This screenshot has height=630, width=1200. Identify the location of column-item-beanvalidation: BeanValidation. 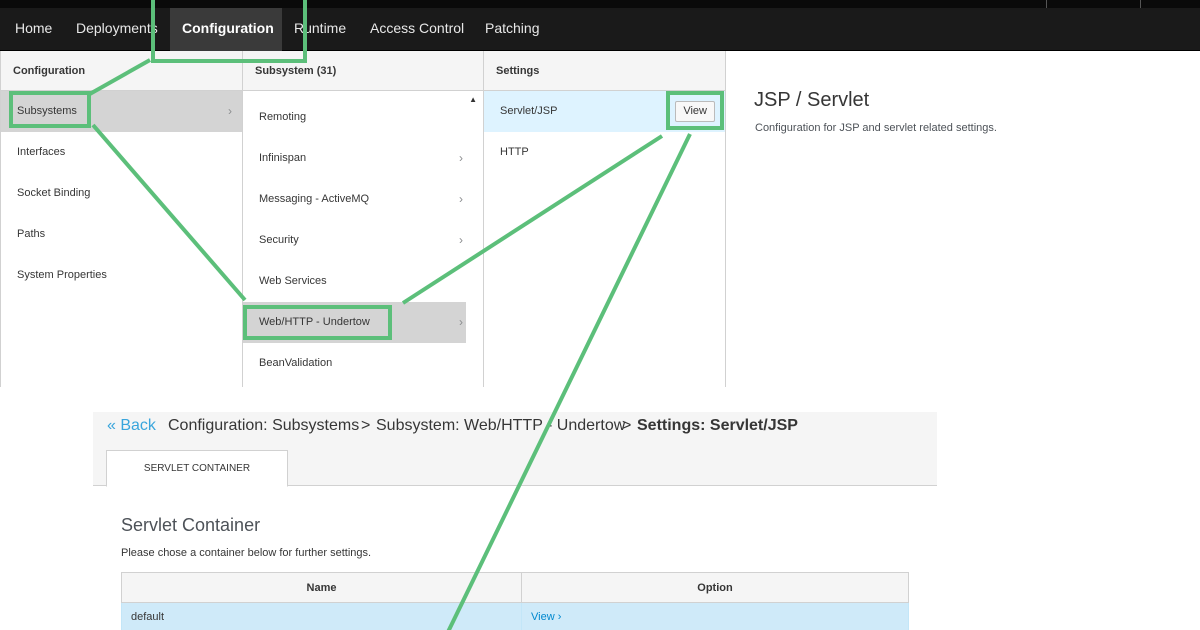
(363, 363).